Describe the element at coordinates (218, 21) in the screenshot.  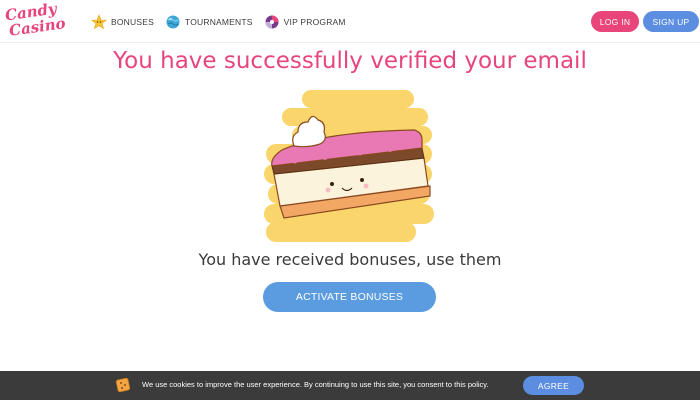
I see `nav-label-tournaments: TOURNAMENTS` at that location.